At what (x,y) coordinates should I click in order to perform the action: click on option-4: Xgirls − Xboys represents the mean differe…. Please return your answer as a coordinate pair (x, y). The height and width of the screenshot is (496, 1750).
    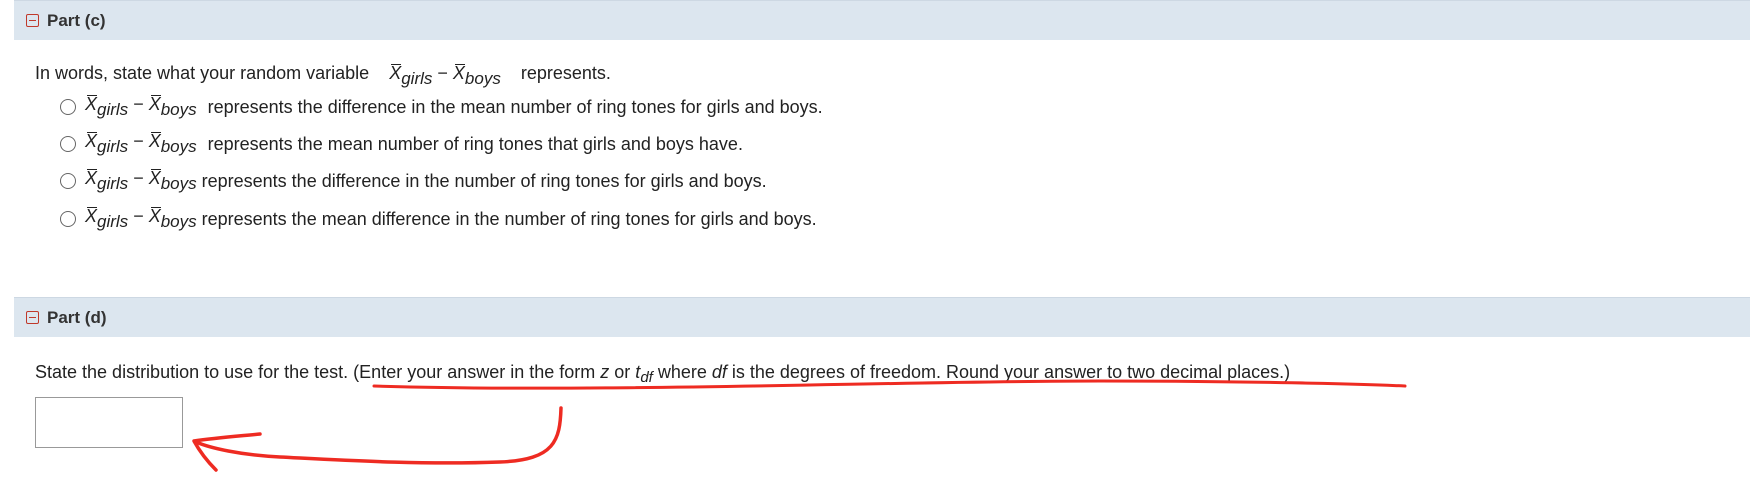
    Looking at the image, I should click on (438, 219).